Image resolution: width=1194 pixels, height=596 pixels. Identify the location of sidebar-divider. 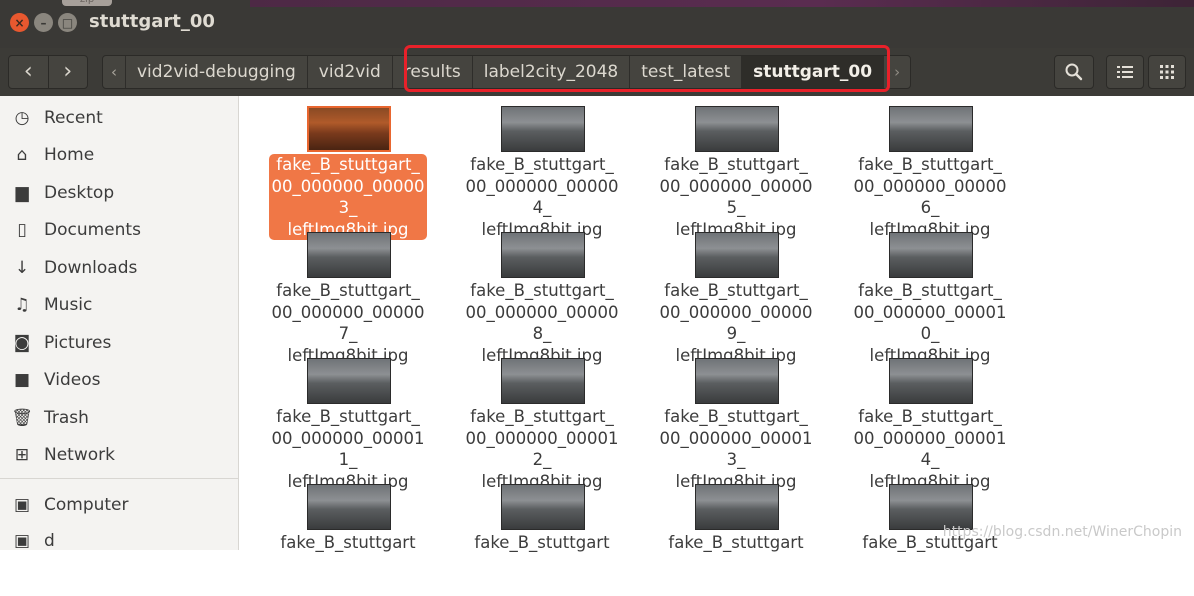
(119, 478).